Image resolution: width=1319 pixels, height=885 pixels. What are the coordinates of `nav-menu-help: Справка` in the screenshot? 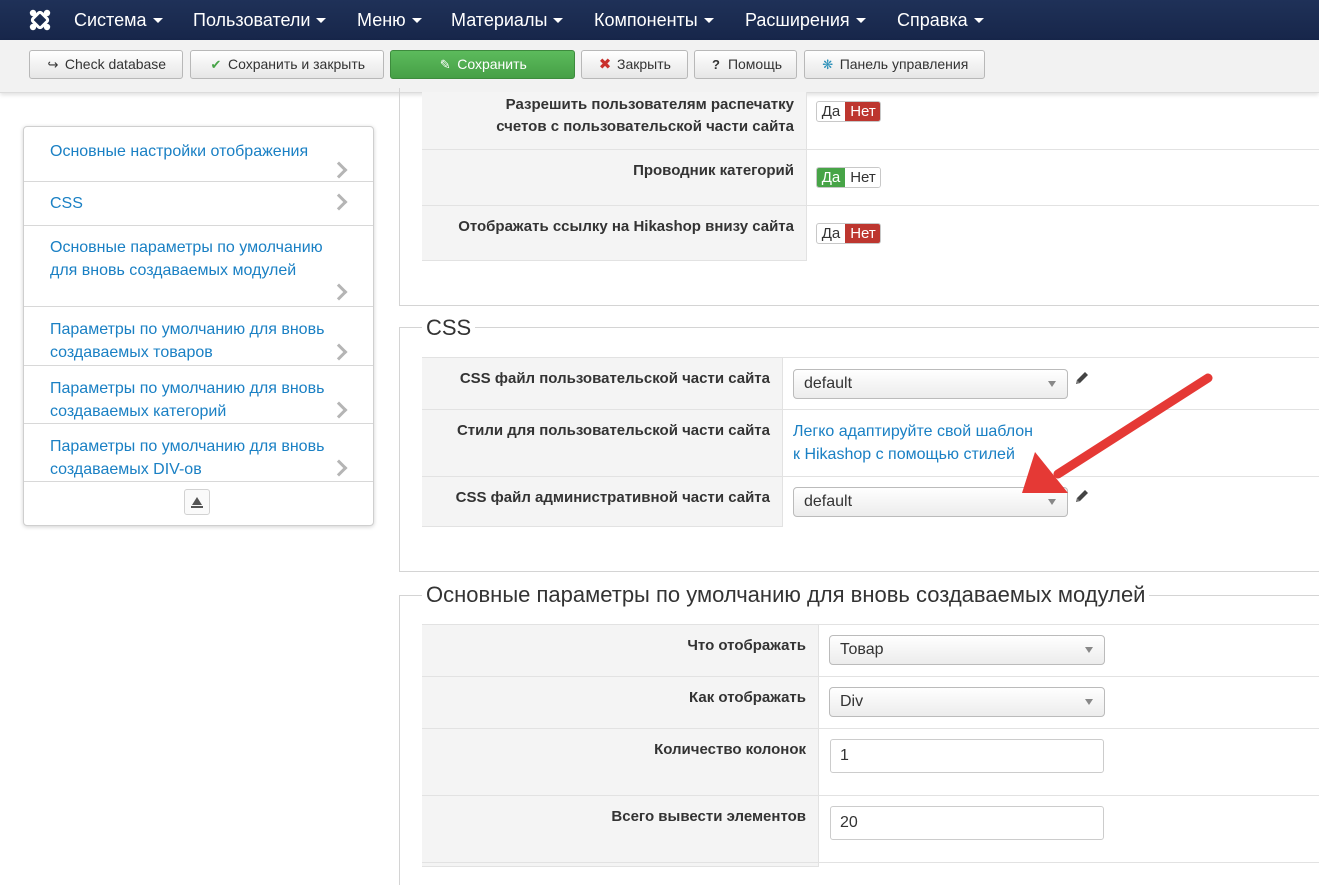 It's located at (940, 20).